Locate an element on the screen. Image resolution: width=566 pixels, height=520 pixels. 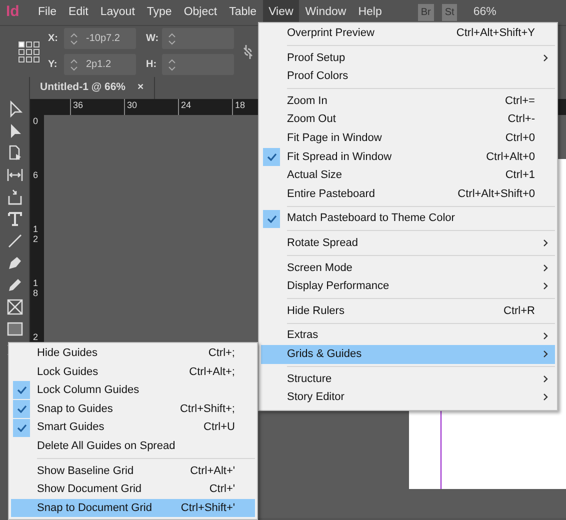
field-value: -10p7.2 is located at coordinates (103, 39).